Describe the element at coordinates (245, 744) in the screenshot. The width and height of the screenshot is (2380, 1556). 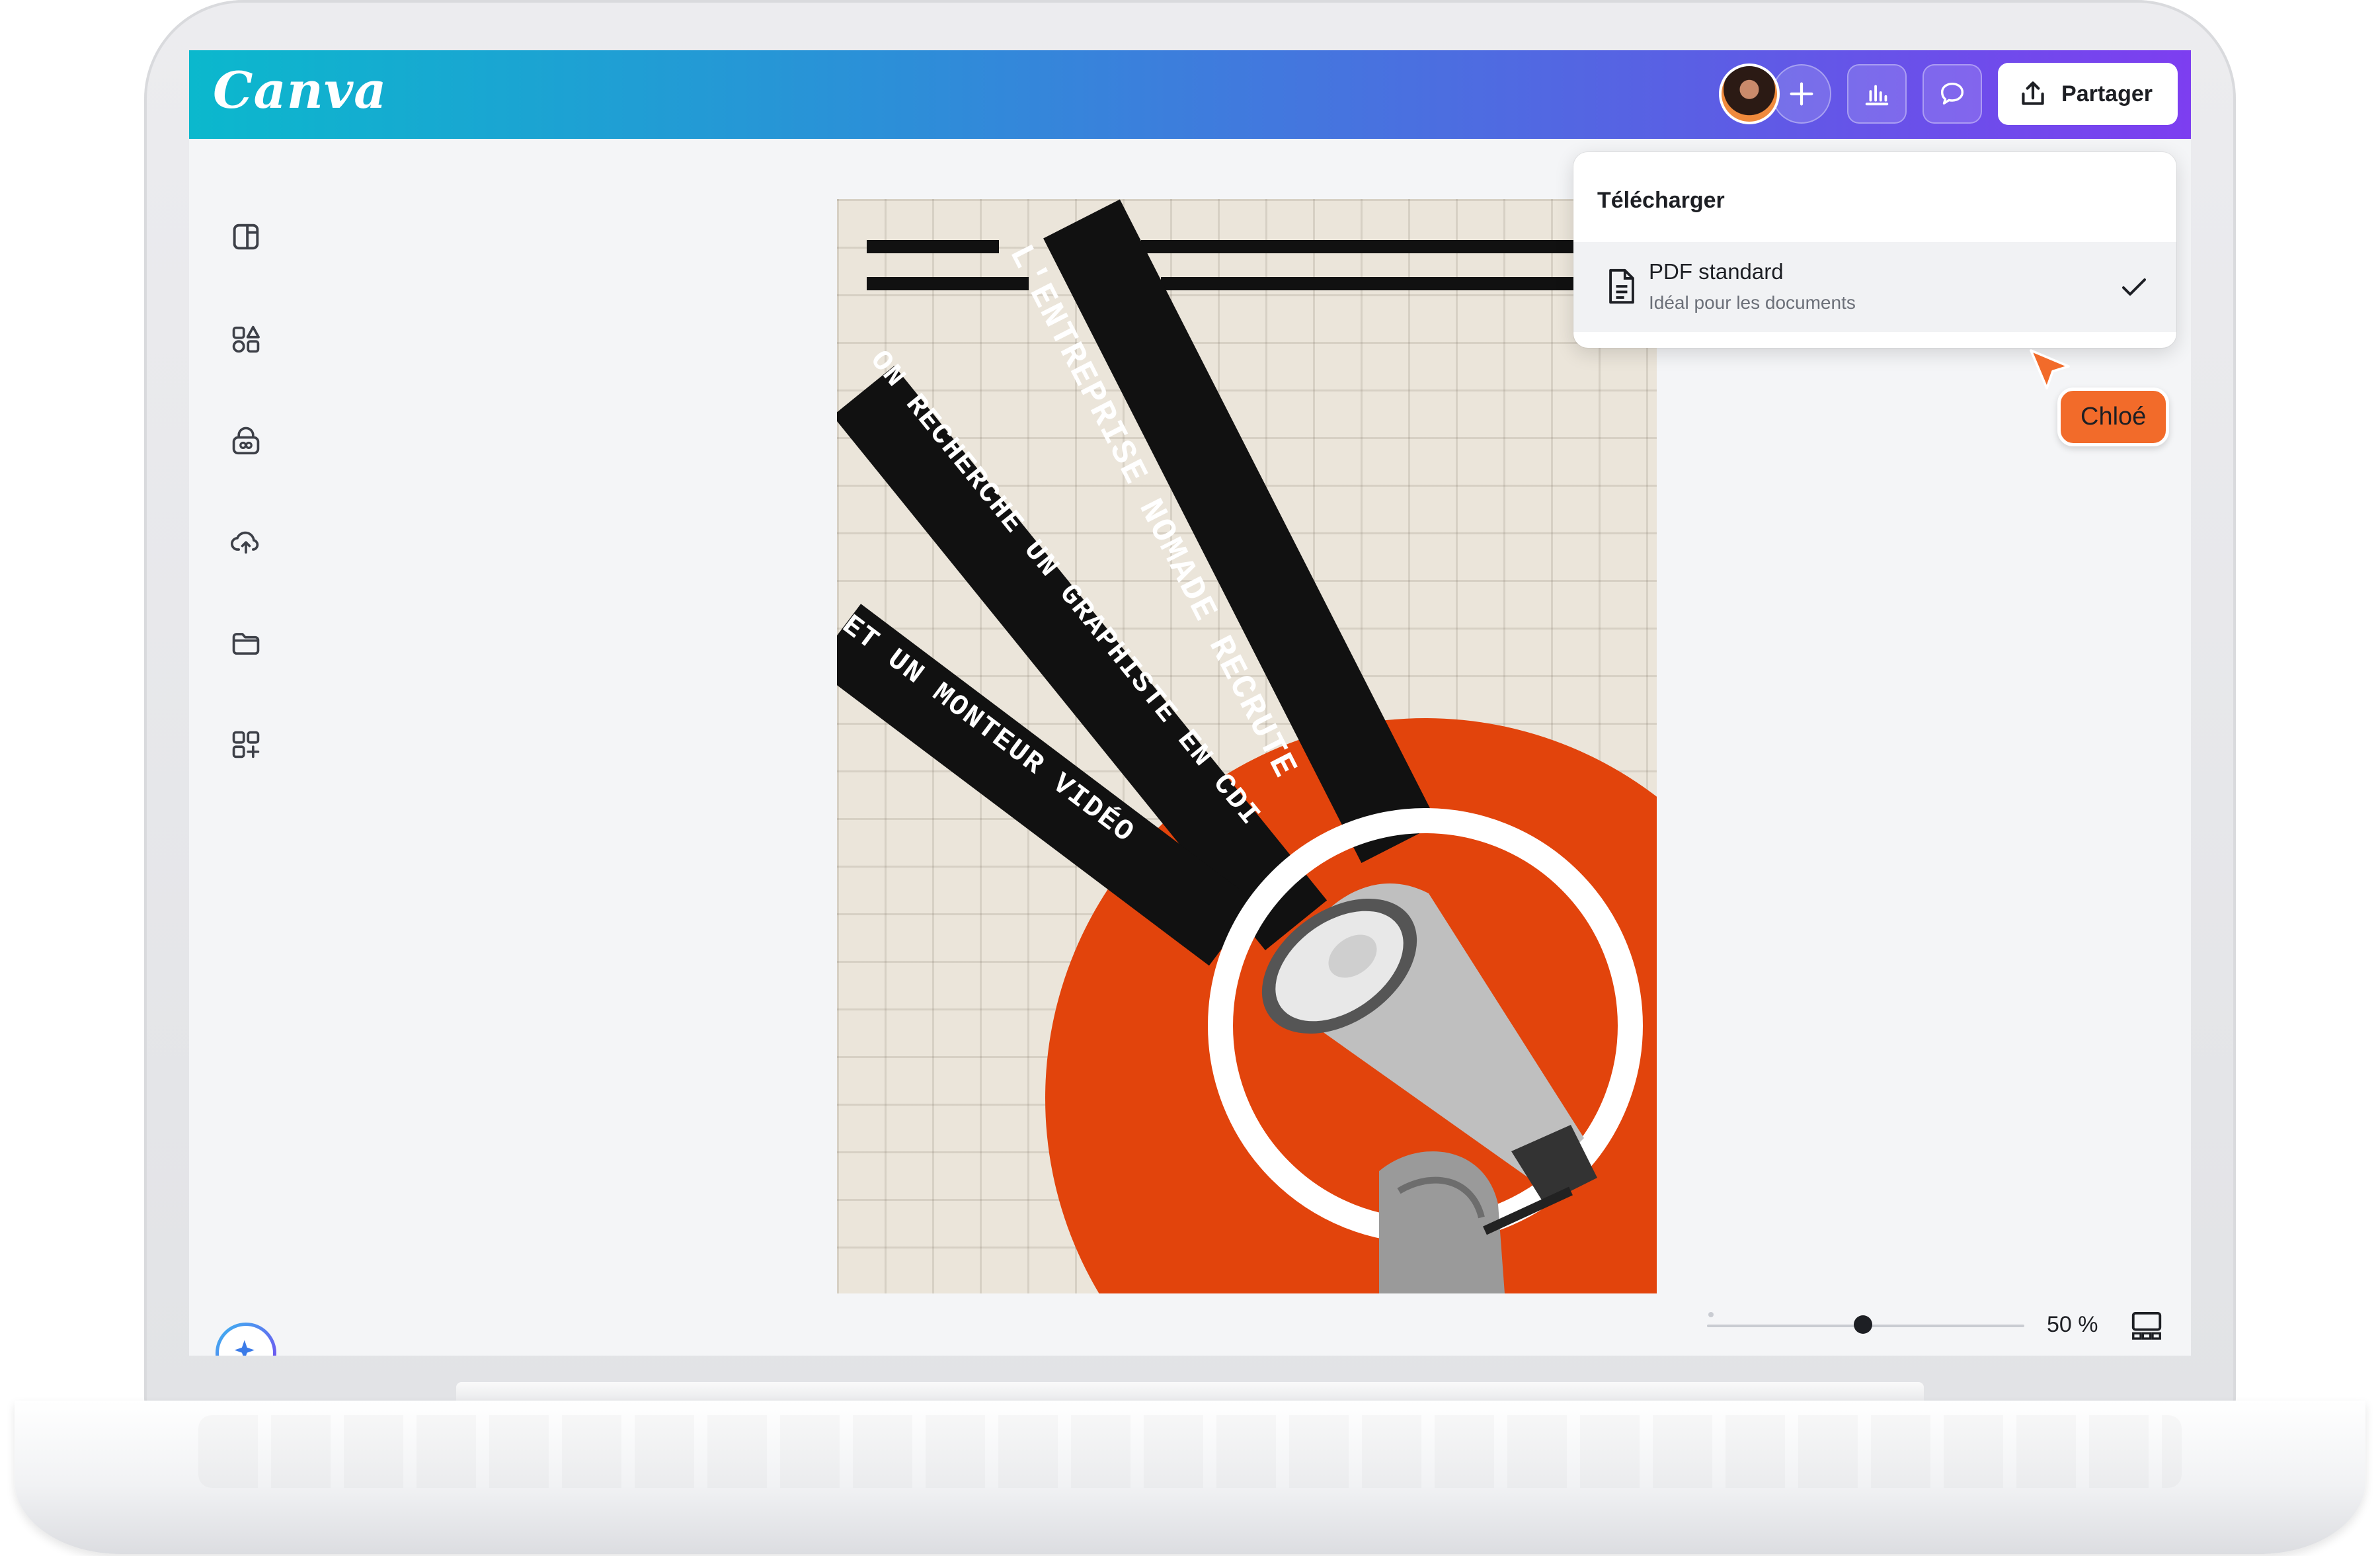
I see `apps-icon` at that location.